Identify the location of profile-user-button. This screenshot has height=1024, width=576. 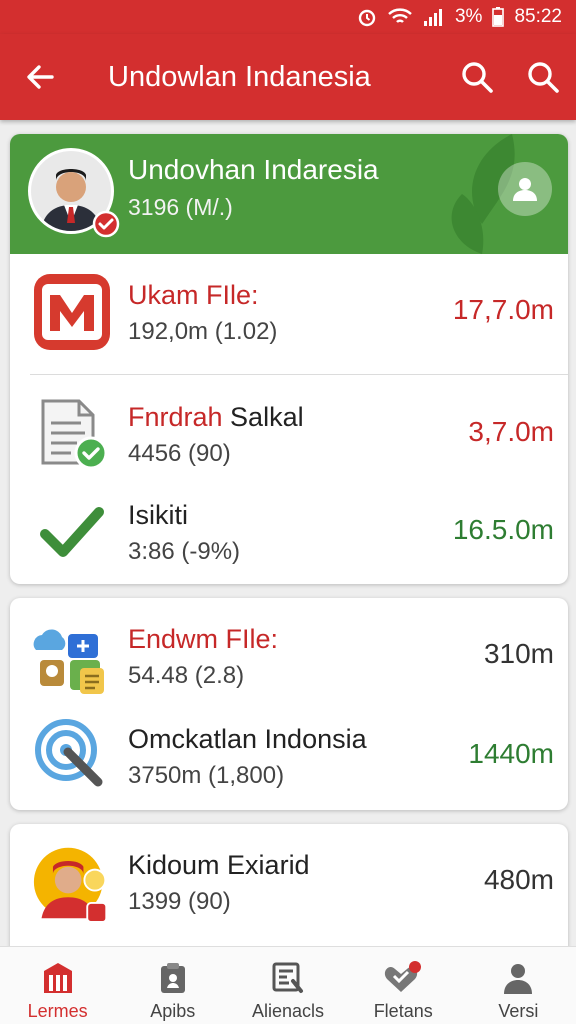
(525, 189).